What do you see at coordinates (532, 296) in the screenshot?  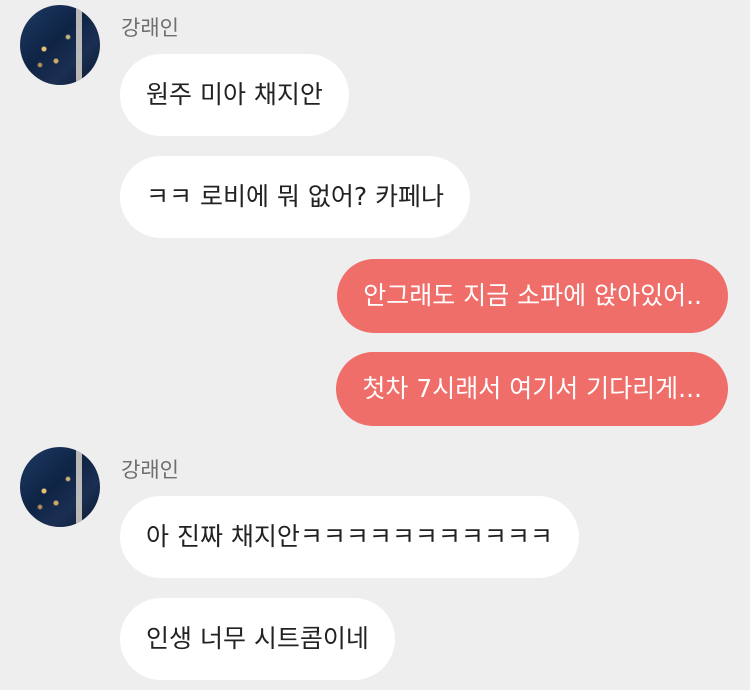 I see `outgoing-message: 안그래도 지금 소파에 앉아있어..` at bounding box center [532, 296].